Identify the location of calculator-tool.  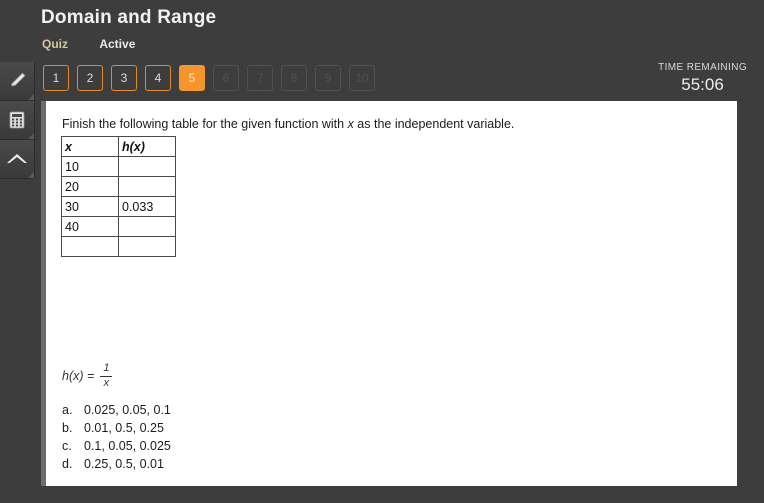
(17, 120).